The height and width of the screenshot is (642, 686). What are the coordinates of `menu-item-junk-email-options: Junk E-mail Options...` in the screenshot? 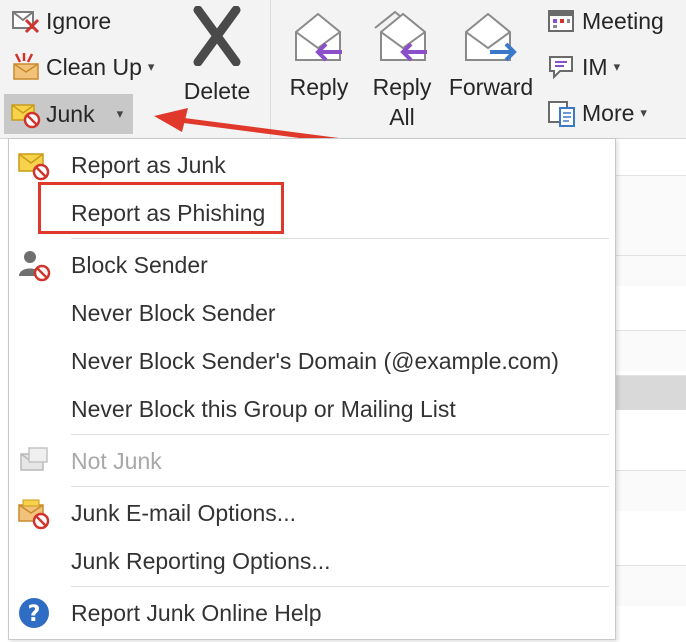 It's located at (312, 513).